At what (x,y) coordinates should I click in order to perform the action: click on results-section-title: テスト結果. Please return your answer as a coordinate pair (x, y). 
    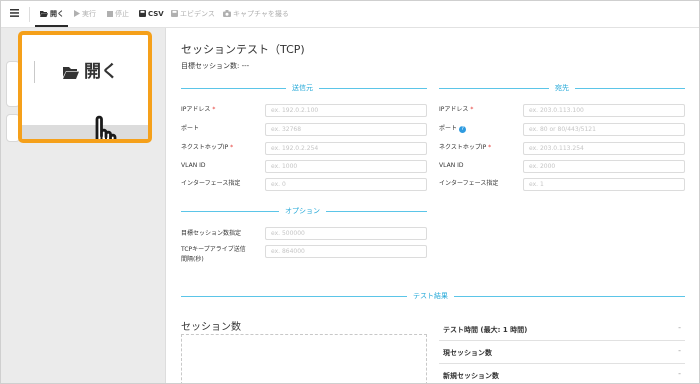
    Looking at the image, I should click on (430, 296).